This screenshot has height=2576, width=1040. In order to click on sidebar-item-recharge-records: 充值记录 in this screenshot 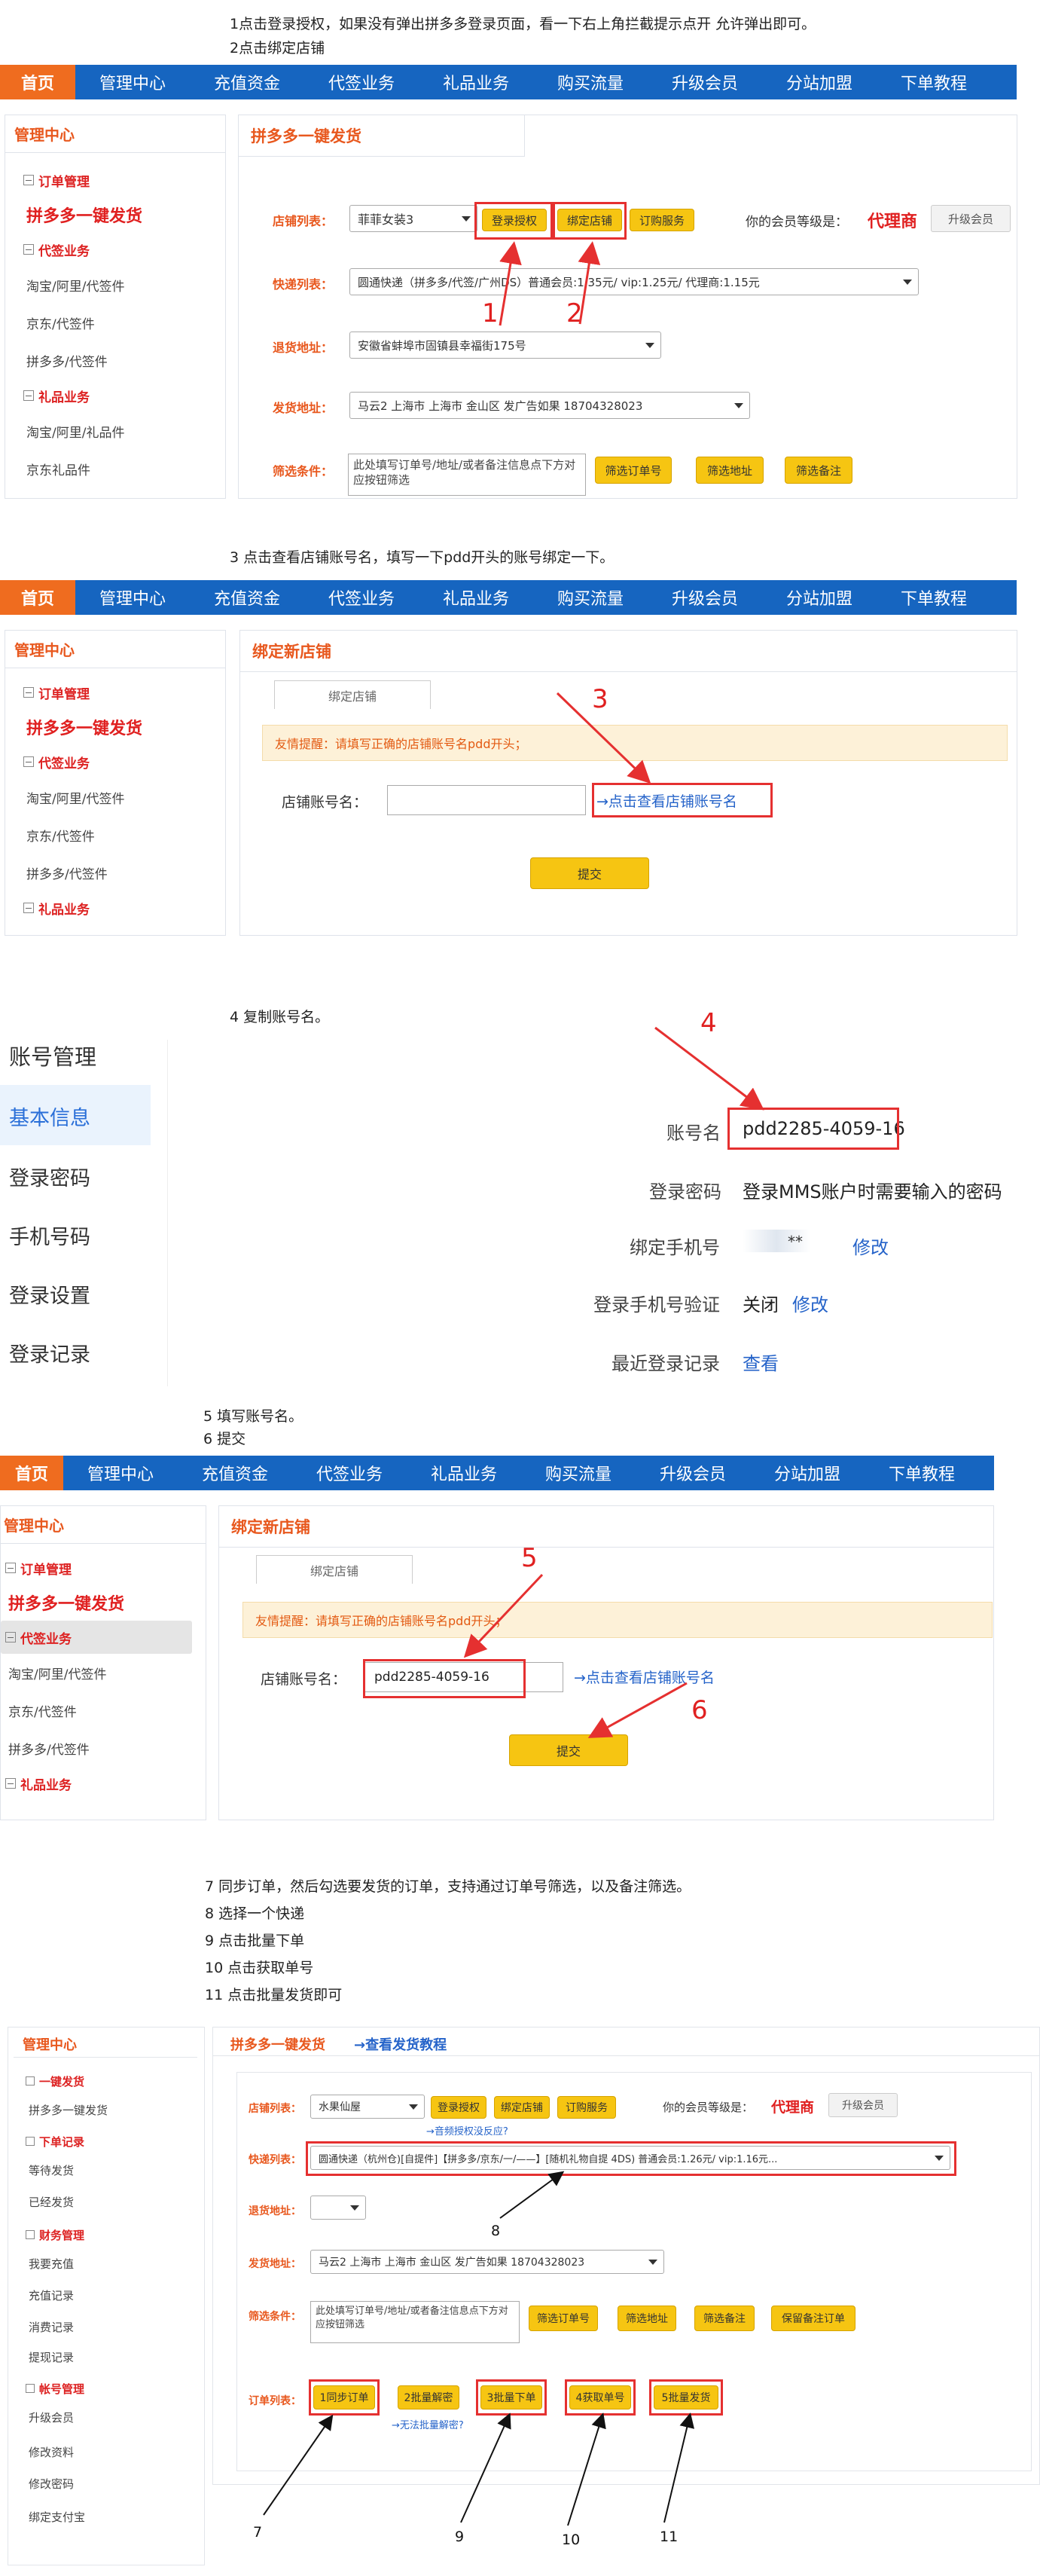, I will do `click(51, 2295)`.